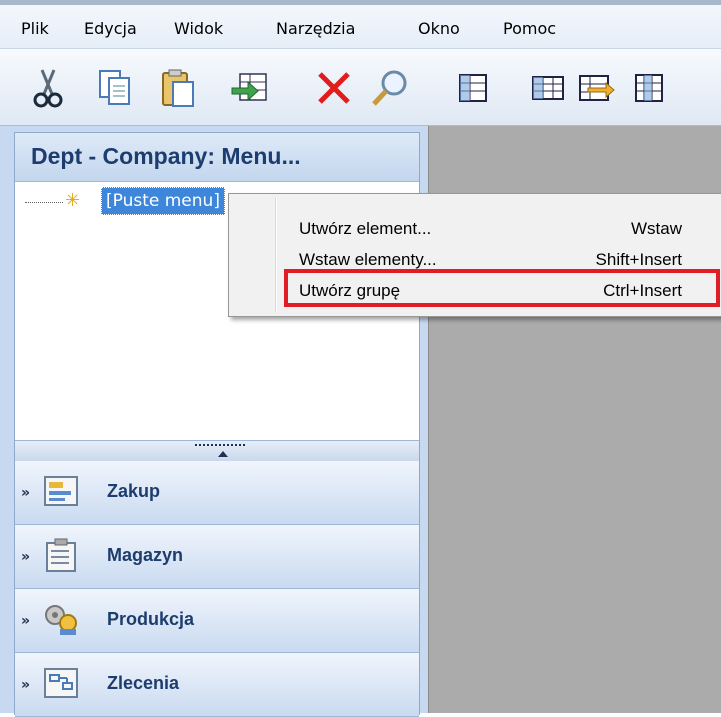 The width and height of the screenshot is (721, 717). I want to click on orders-icon, so click(61, 683).